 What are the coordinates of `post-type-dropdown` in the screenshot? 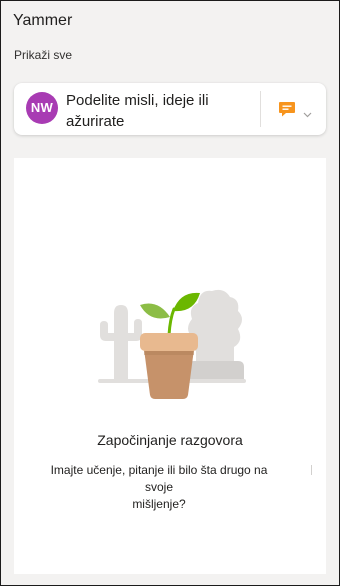 It's located at (296, 109).